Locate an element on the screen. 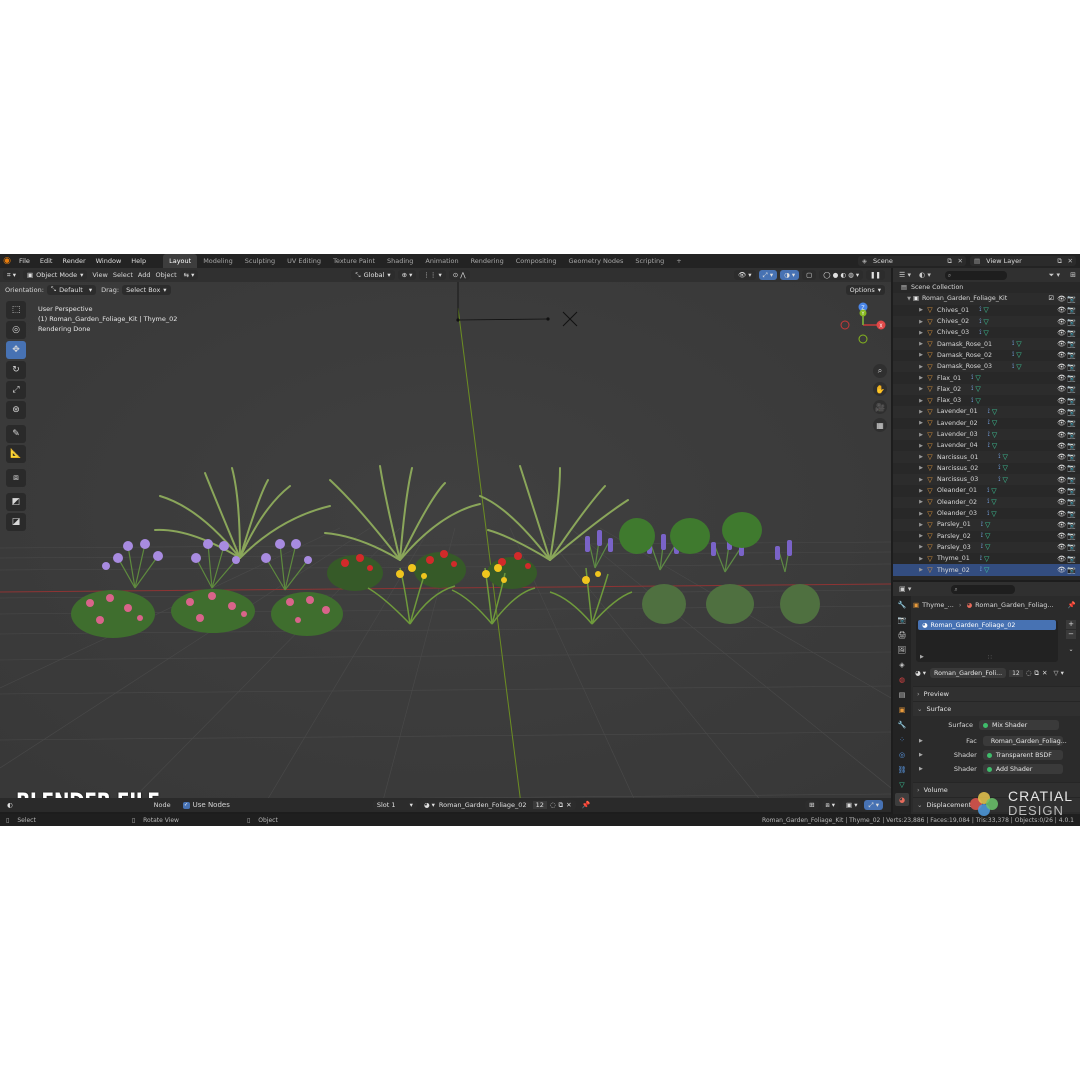  bend-tool-icon: ◪ is located at coordinates (16, 522).